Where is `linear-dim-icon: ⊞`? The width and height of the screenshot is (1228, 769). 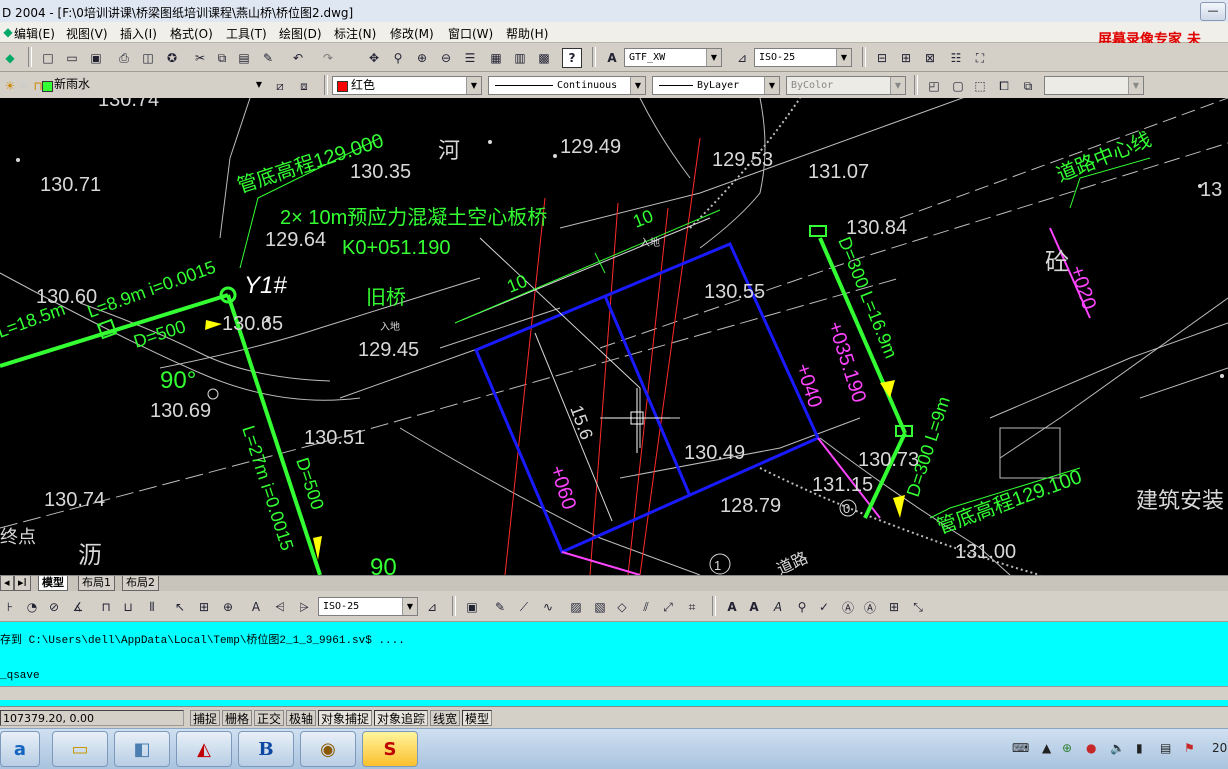
linear-dim-icon: ⊞ is located at coordinates (906, 58).